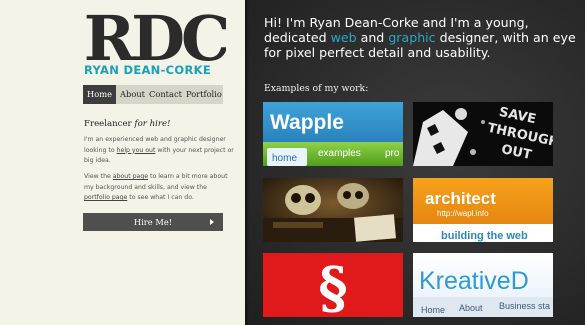  Describe the element at coordinates (343, 37) in the screenshot. I see `intro-web-highlight: web` at that location.